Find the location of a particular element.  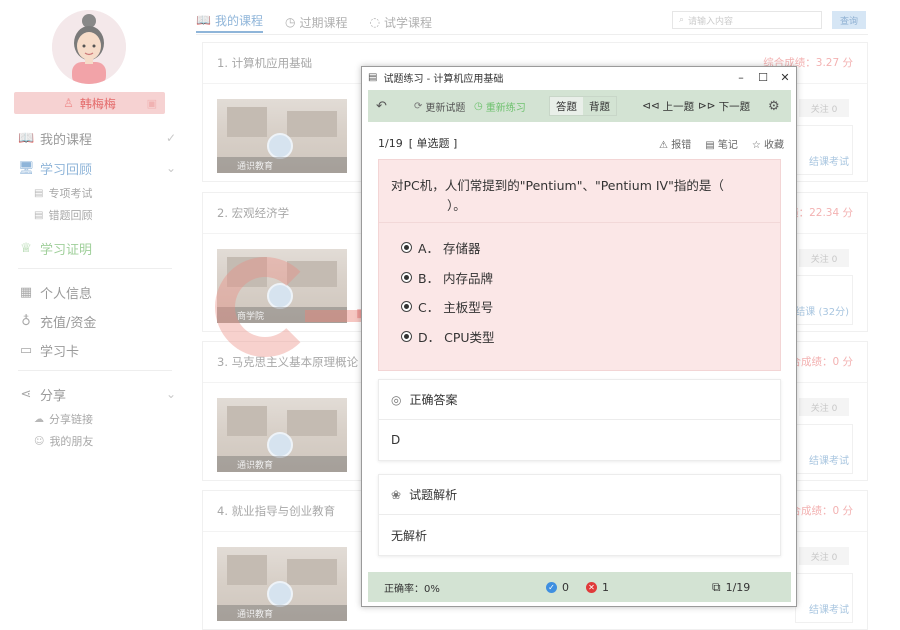

note-label: 笔记 is located at coordinates (727, 145).